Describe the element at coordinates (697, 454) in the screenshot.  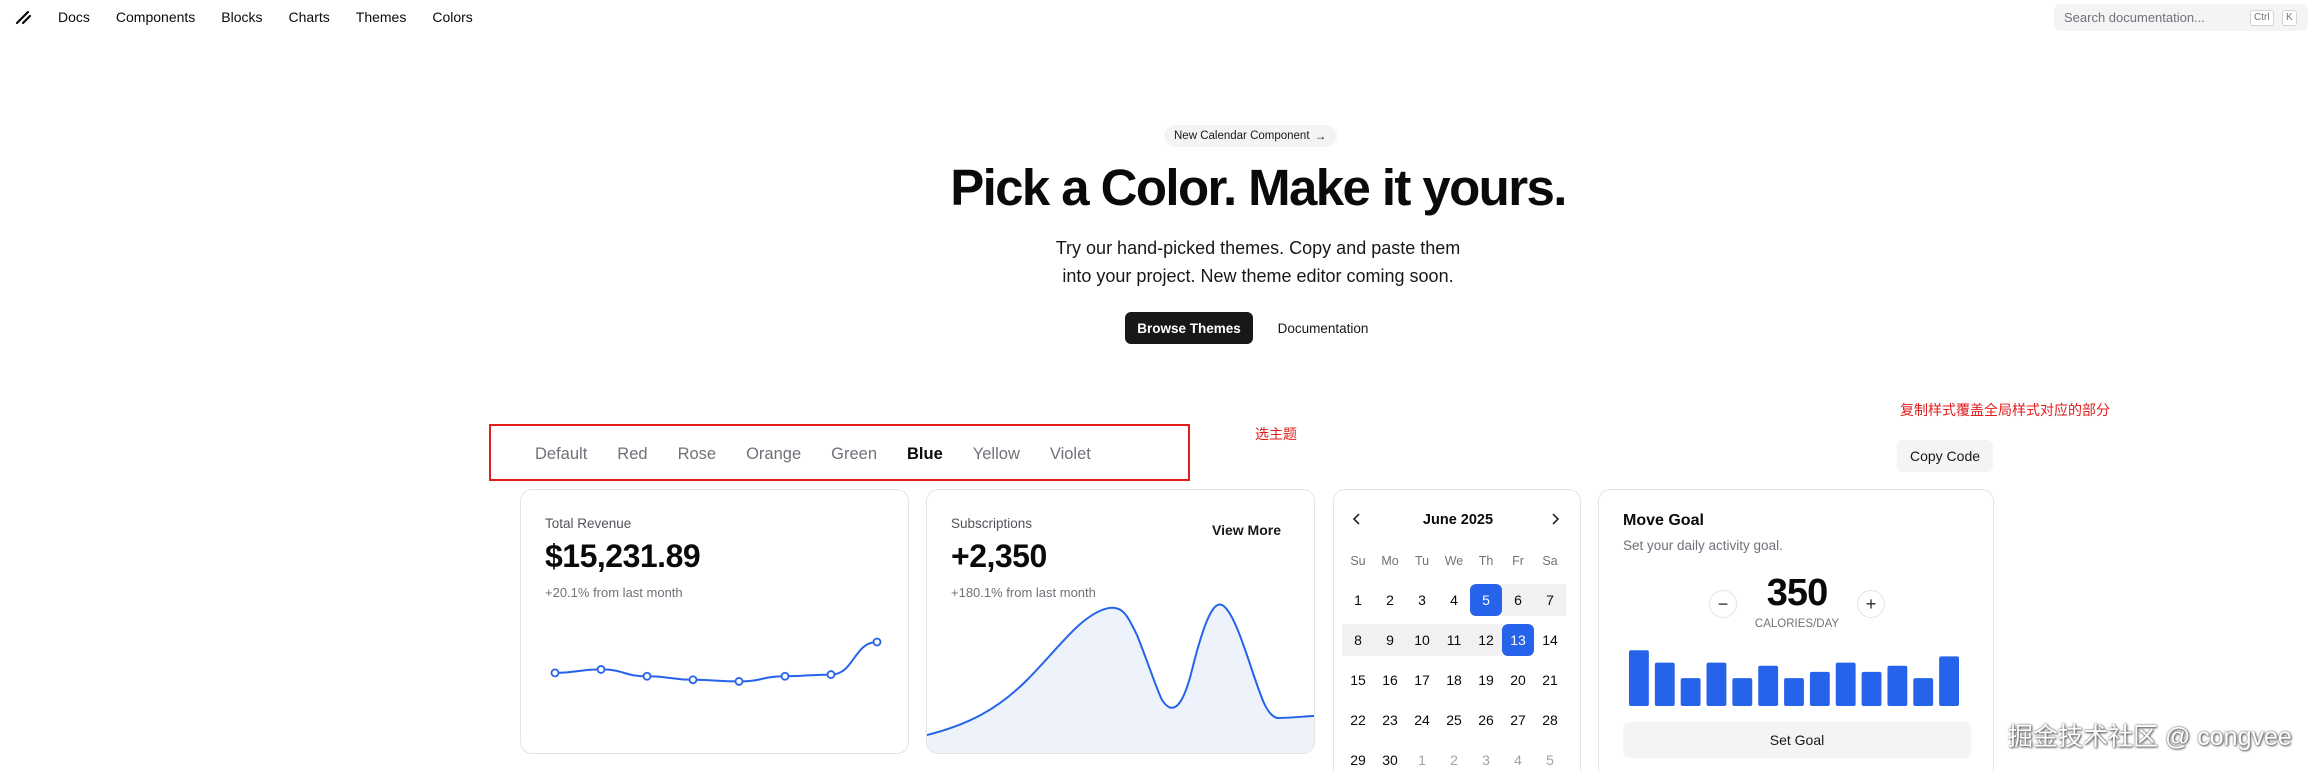
I see `tab-rose: Rose` at that location.